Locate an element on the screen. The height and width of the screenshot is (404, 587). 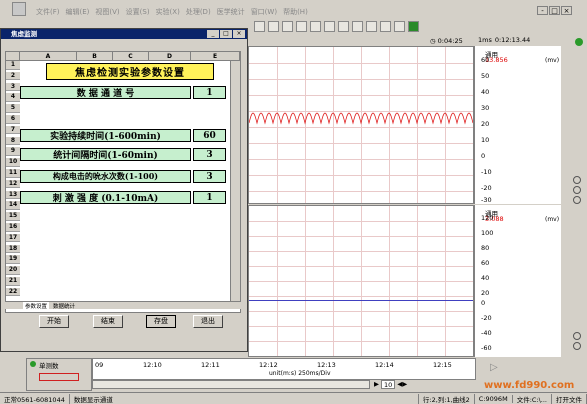
sheet-tabs: 参数设置 数据统计 is located at coordinates (123, 305).